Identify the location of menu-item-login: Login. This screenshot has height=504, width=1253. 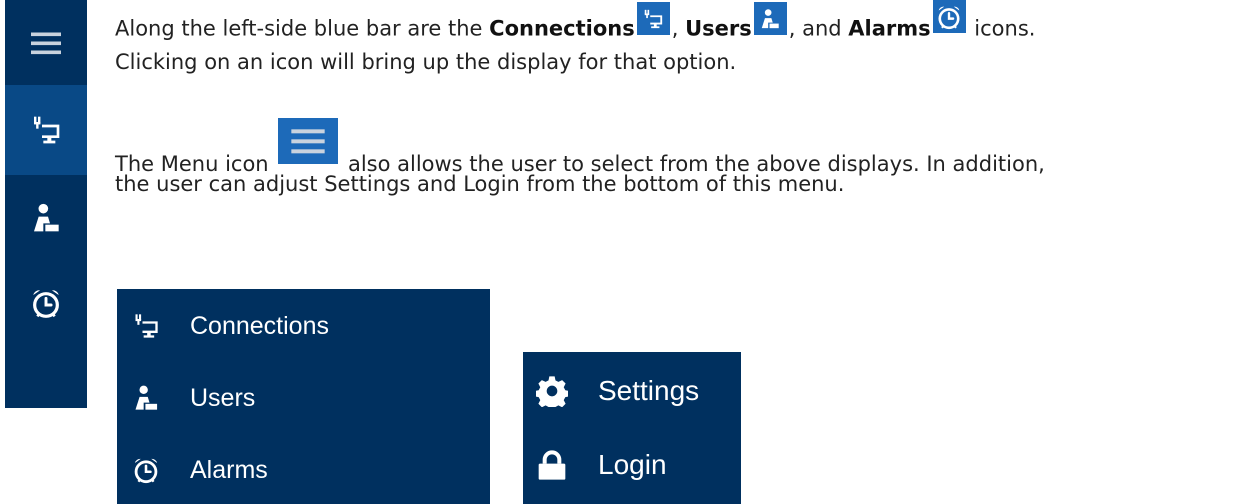
(595, 465).